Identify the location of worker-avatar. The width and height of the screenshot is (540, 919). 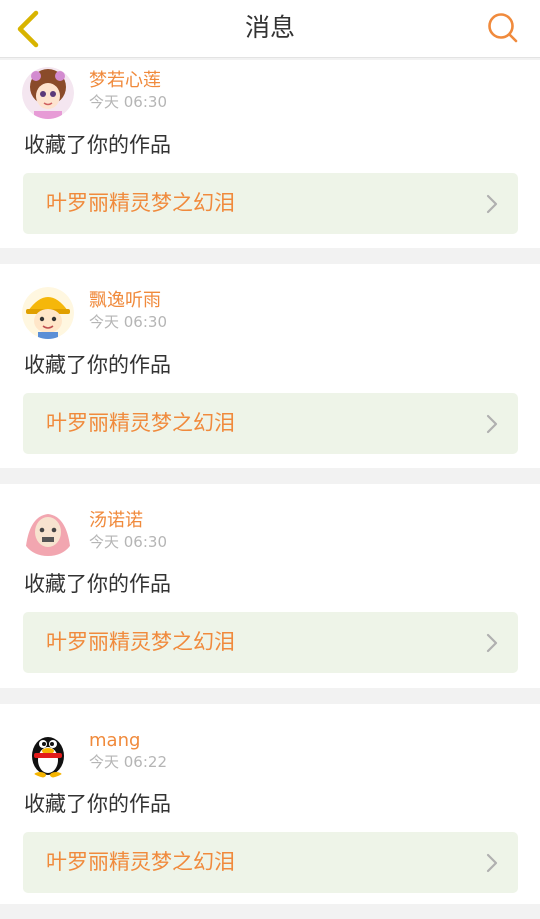
(48, 313).